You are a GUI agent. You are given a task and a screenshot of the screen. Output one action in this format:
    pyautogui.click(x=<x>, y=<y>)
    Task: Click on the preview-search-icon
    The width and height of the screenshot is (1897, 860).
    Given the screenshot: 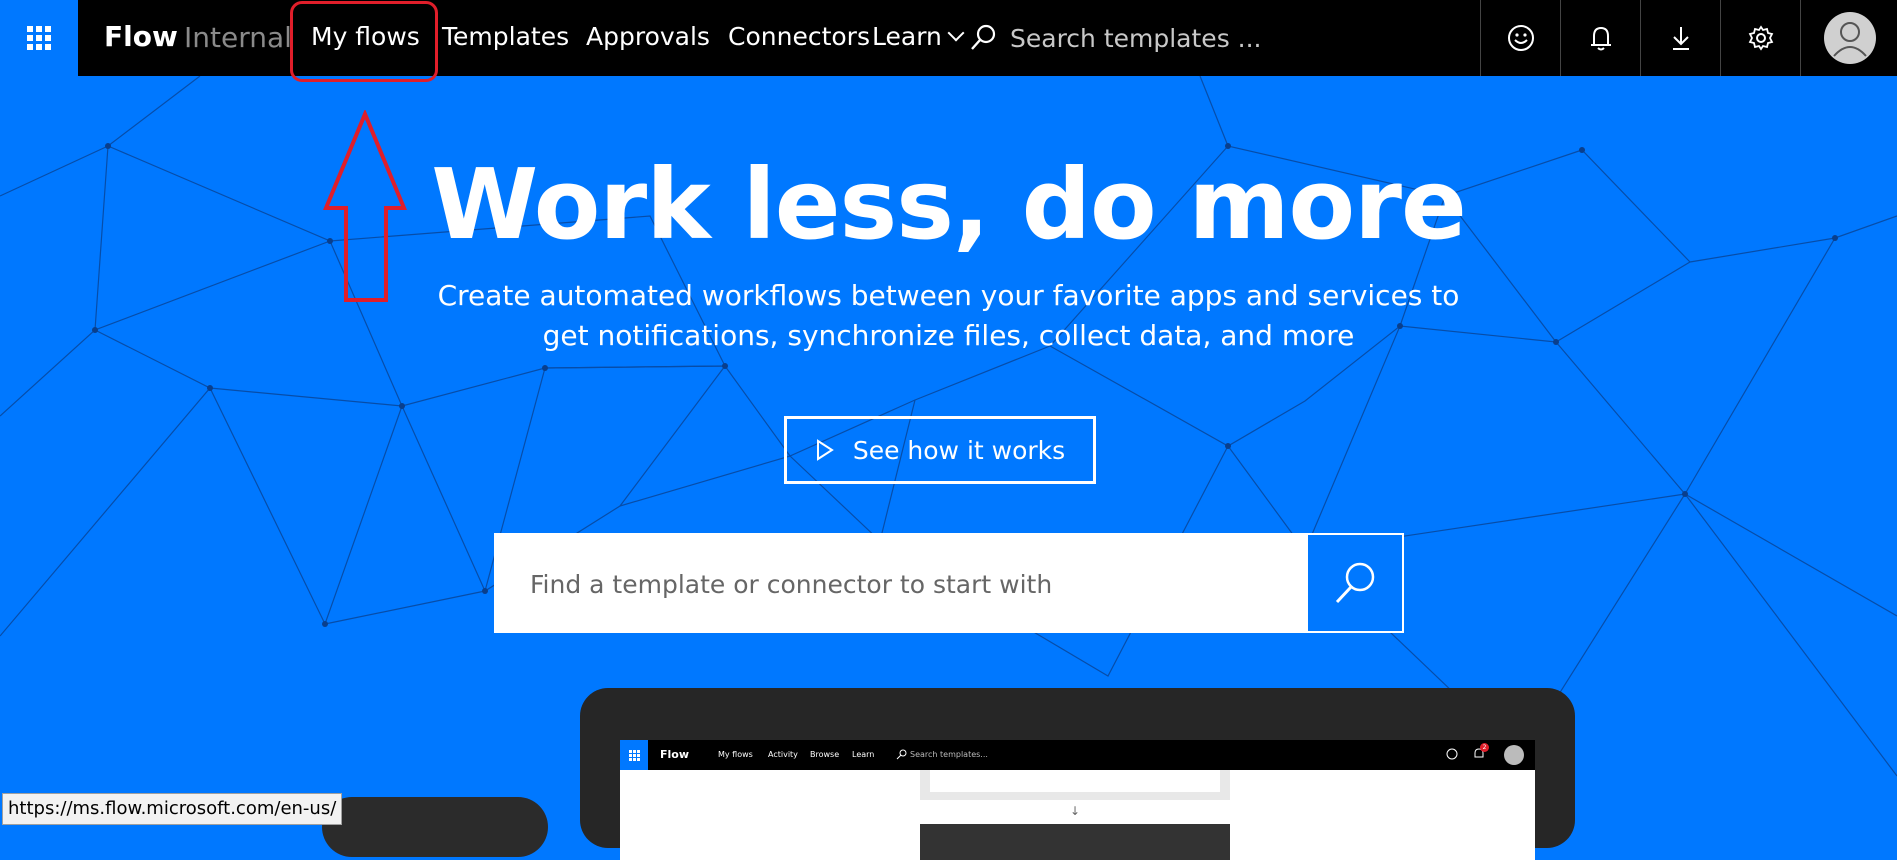 What is the action you would take?
    pyautogui.click(x=901, y=754)
    